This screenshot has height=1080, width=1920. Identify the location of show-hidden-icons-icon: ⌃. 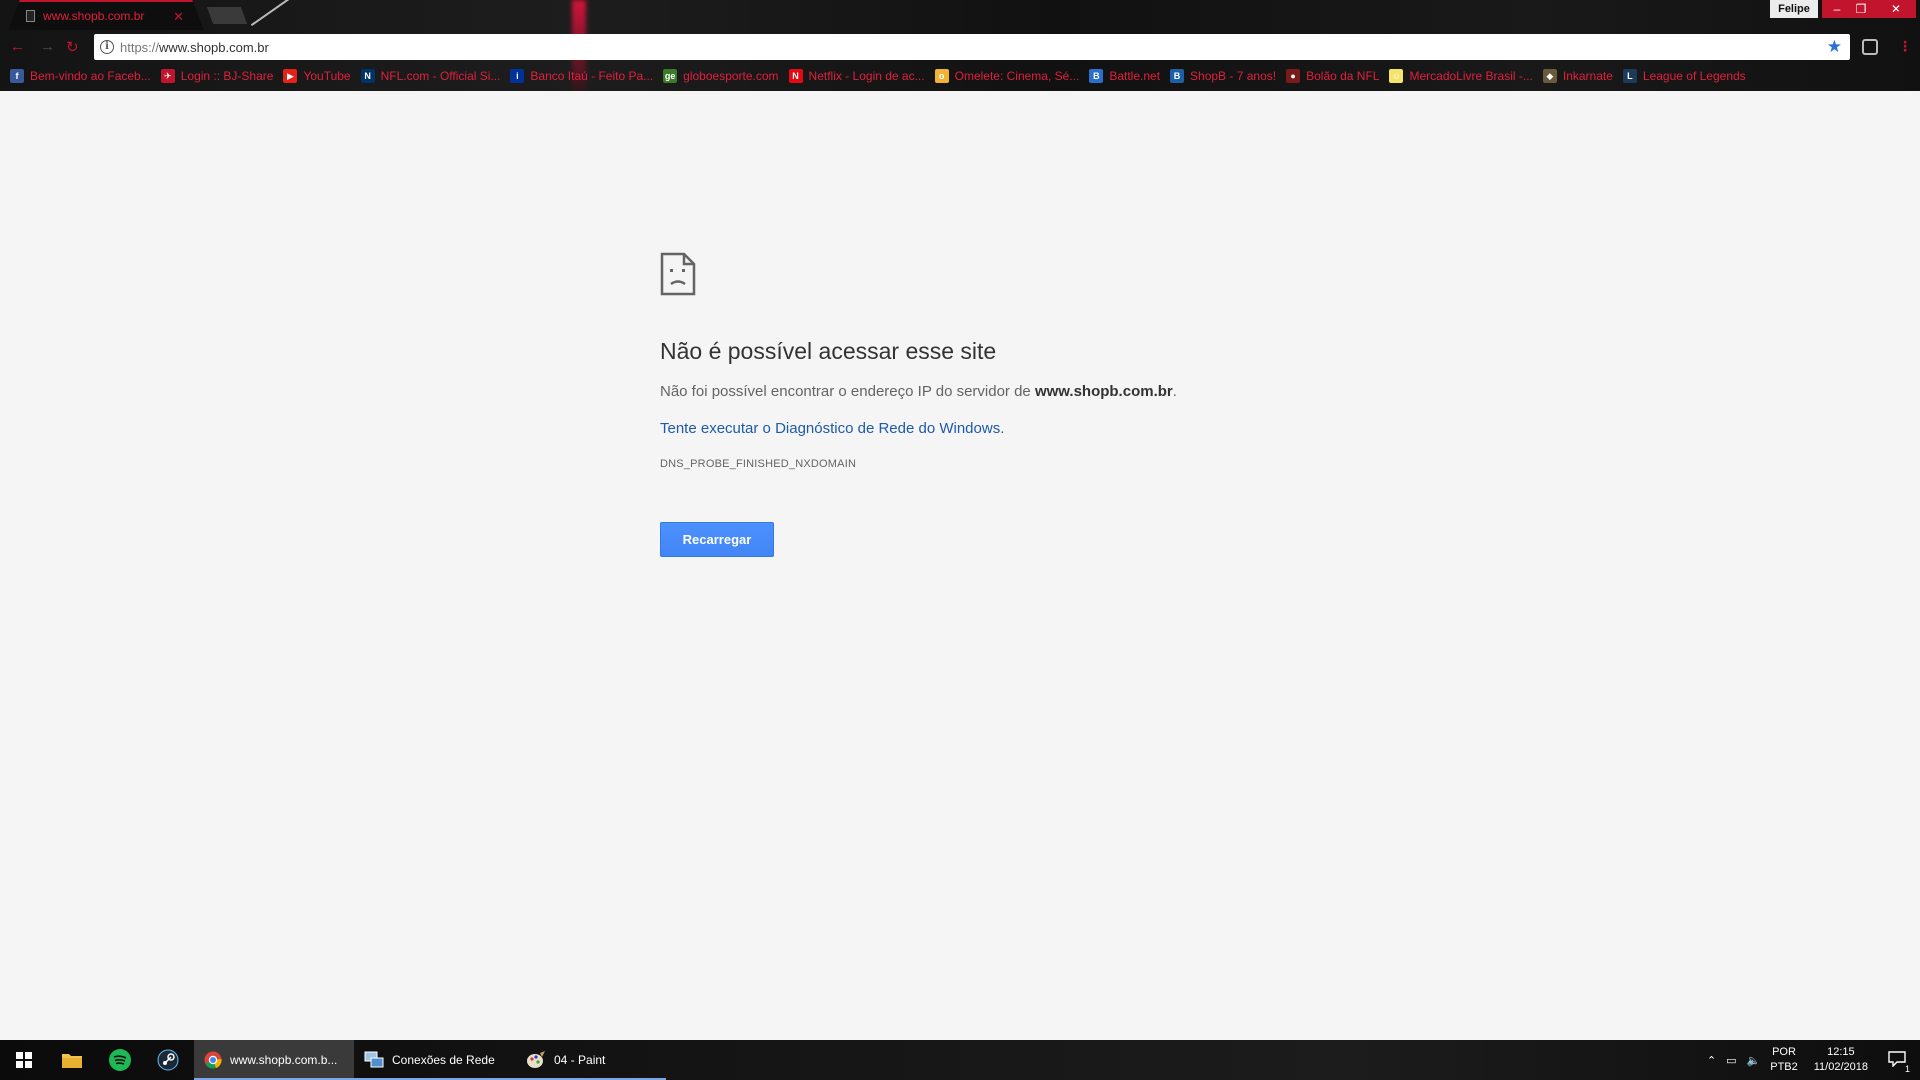
(1711, 1060).